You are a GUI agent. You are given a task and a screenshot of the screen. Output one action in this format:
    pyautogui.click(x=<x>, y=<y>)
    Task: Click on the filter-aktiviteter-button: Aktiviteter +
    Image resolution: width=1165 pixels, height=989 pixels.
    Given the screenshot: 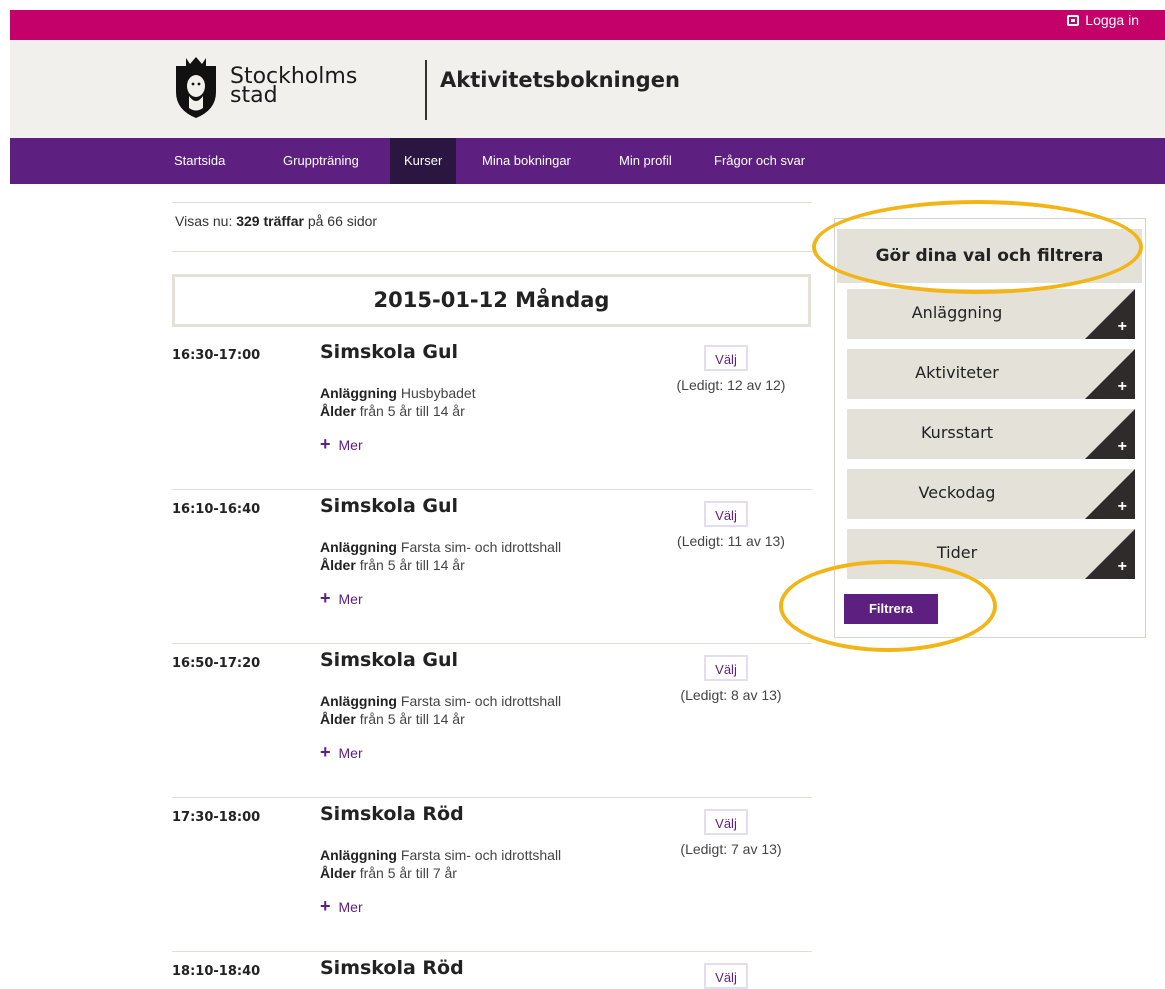 What is the action you would take?
    pyautogui.click(x=991, y=374)
    